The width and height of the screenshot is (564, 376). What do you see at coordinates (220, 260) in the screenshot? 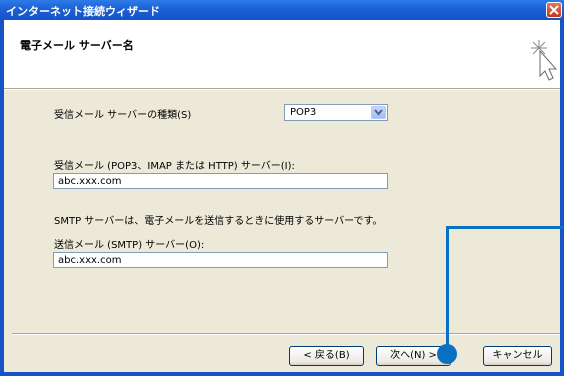
I see `outgoing-server-input` at bounding box center [220, 260].